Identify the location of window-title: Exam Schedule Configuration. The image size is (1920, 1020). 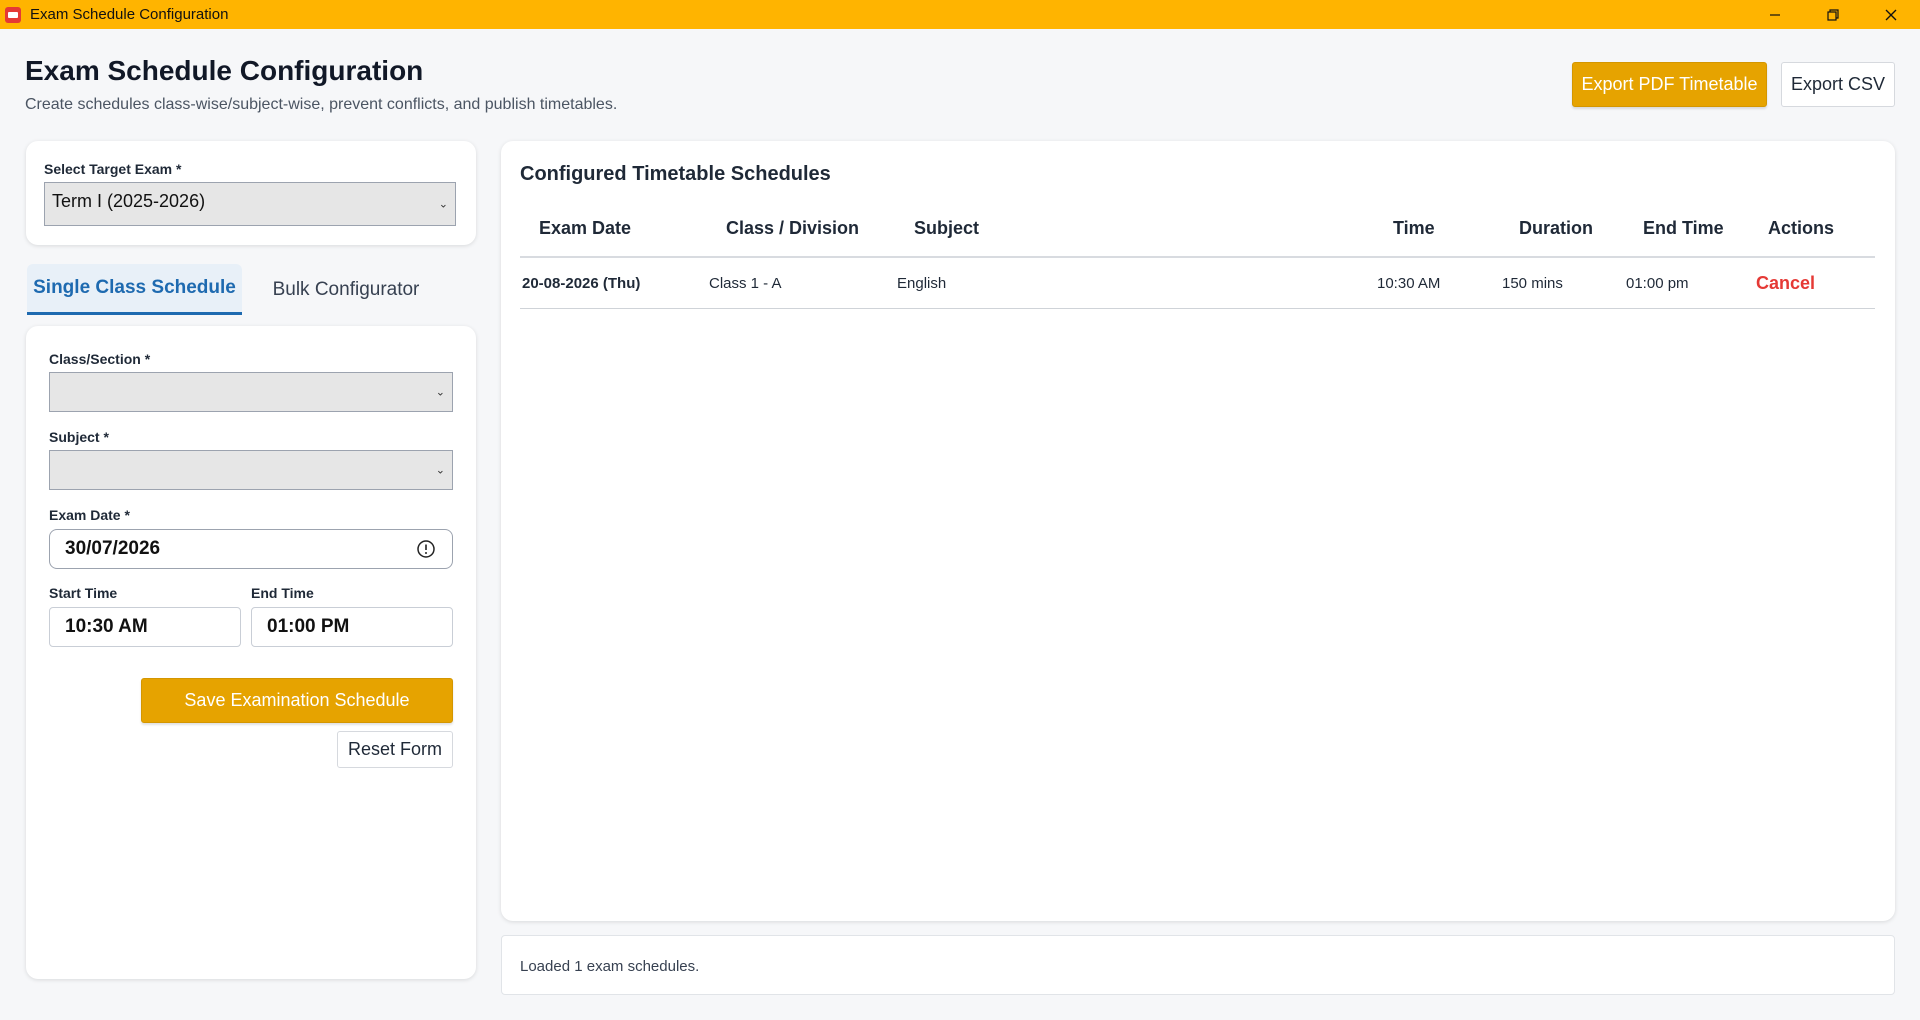
(129, 14).